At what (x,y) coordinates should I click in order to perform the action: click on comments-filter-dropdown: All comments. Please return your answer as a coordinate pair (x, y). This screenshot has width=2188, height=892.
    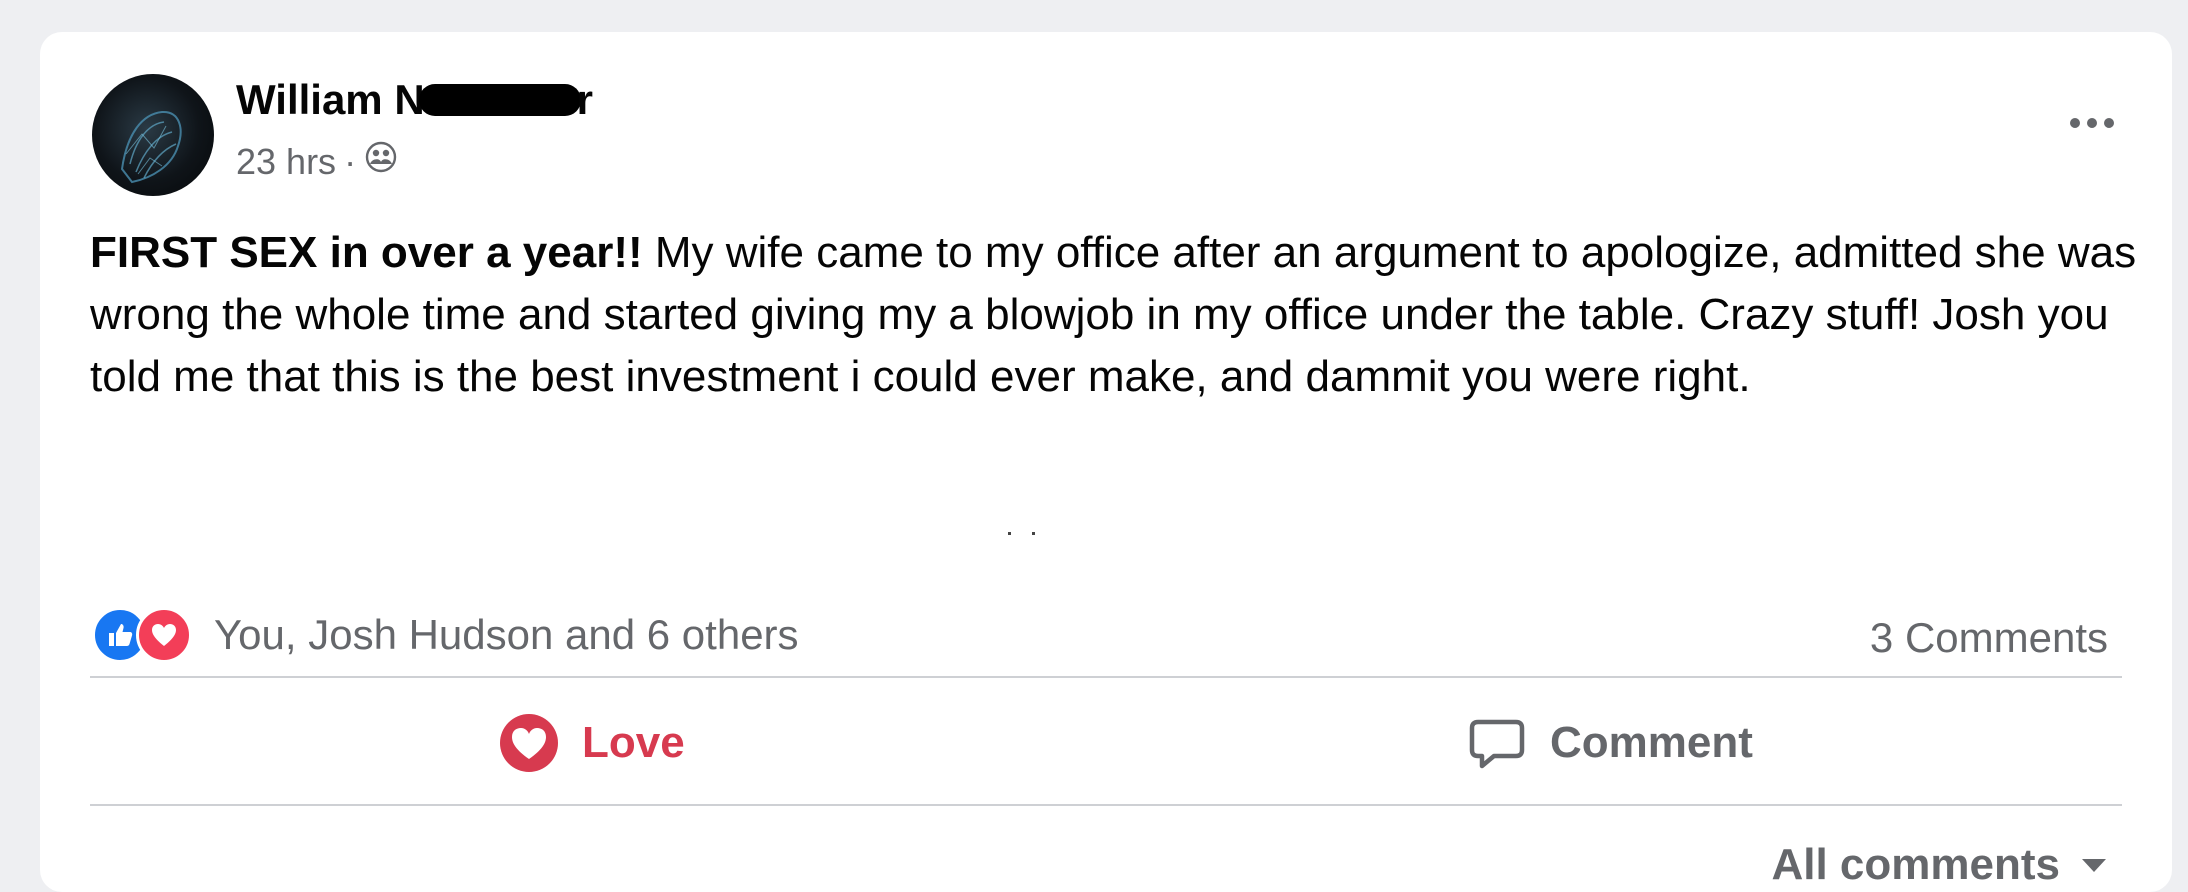
    Looking at the image, I should click on (1939, 865).